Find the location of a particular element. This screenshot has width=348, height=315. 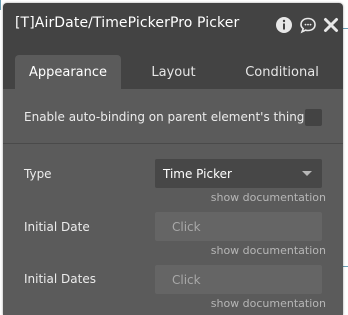

type-dropdown: Time Picker is located at coordinates (238, 173).